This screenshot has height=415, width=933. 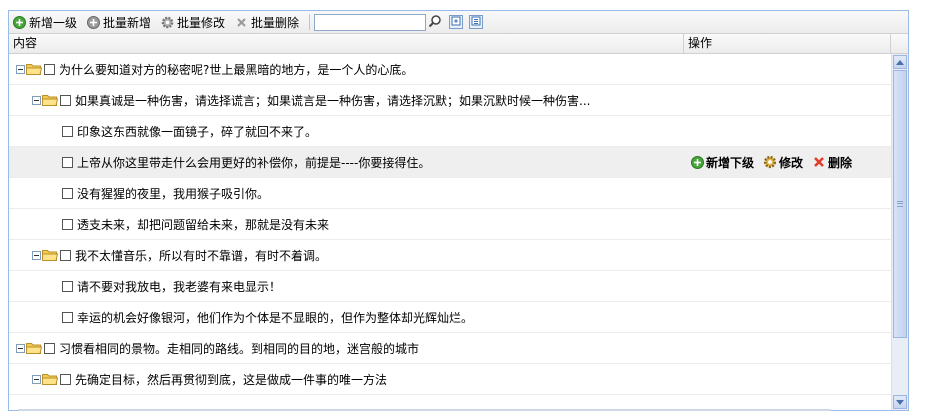 I want to click on list-icon, so click(x=476, y=22).